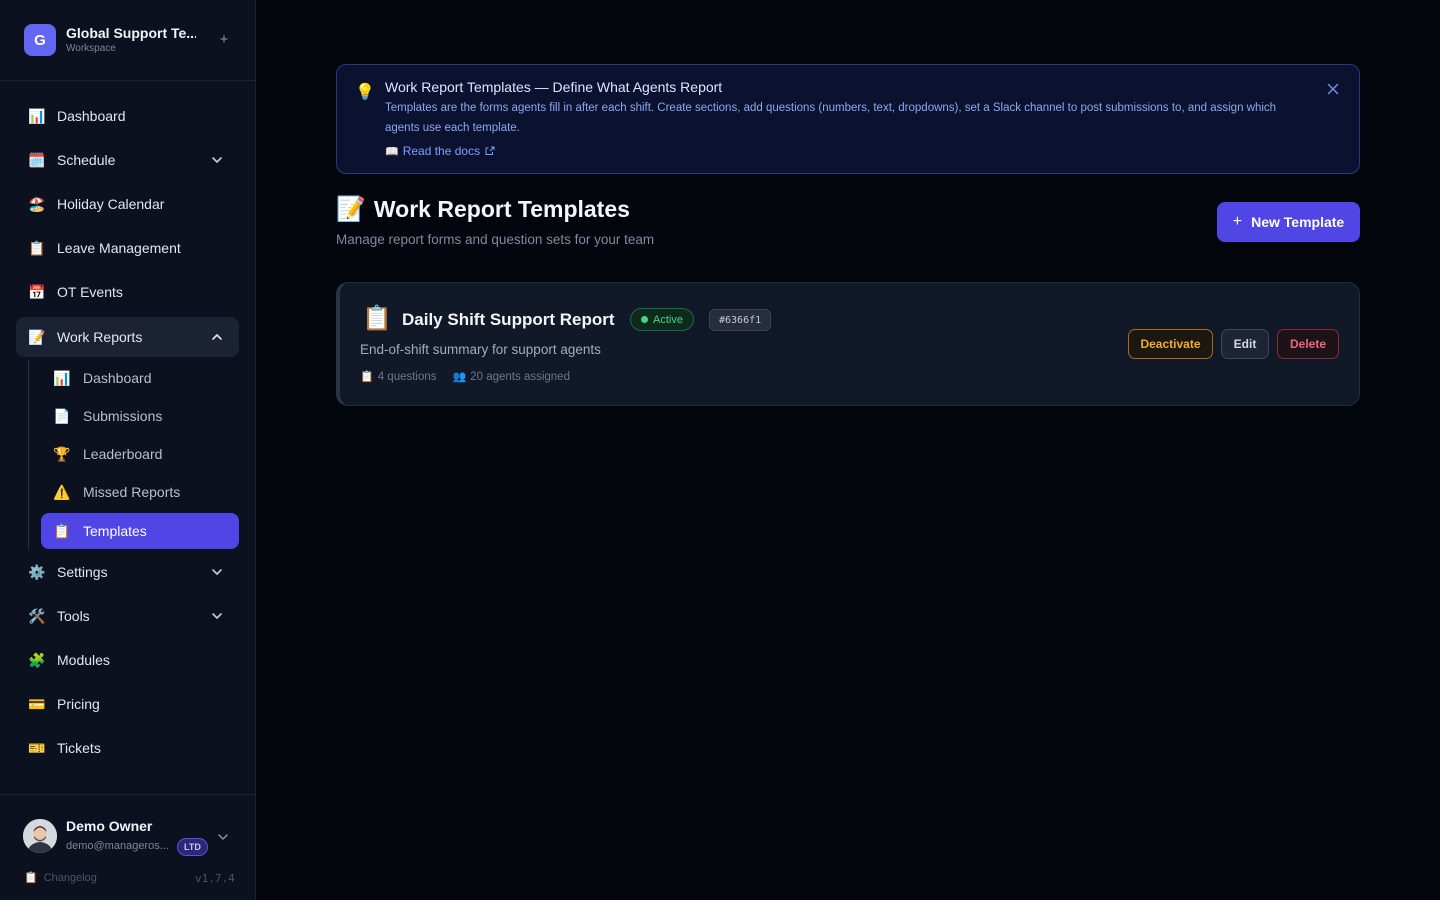 Image resolution: width=1440 pixels, height=900 pixels. Describe the element at coordinates (111, 204) in the screenshot. I see `nav-item-label: Holiday Calendar` at that location.